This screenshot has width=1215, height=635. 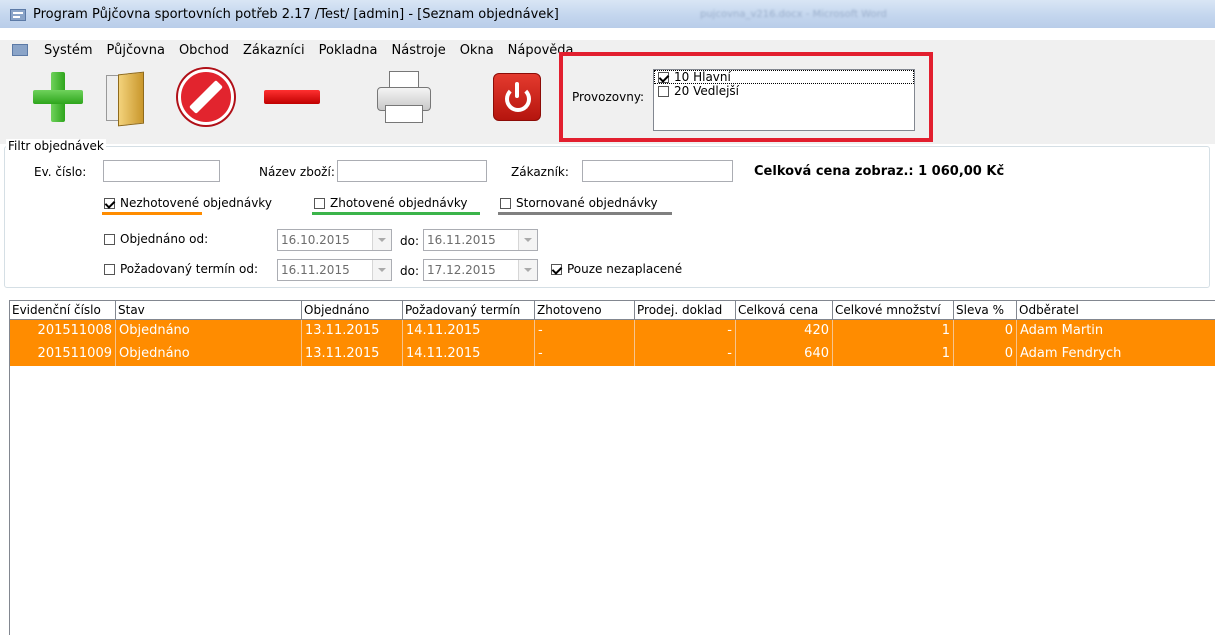 I want to click on ev-cislo-label: Ev. číslo:, so click(x=60, y=172).